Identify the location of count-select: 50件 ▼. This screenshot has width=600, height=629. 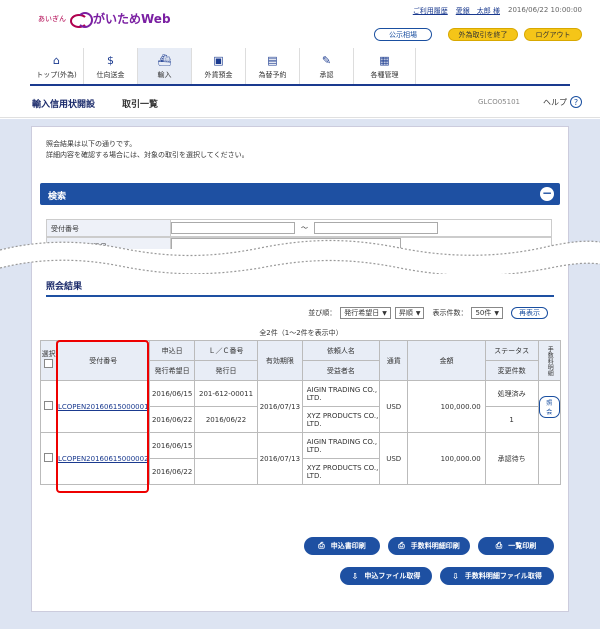
(487, 313).